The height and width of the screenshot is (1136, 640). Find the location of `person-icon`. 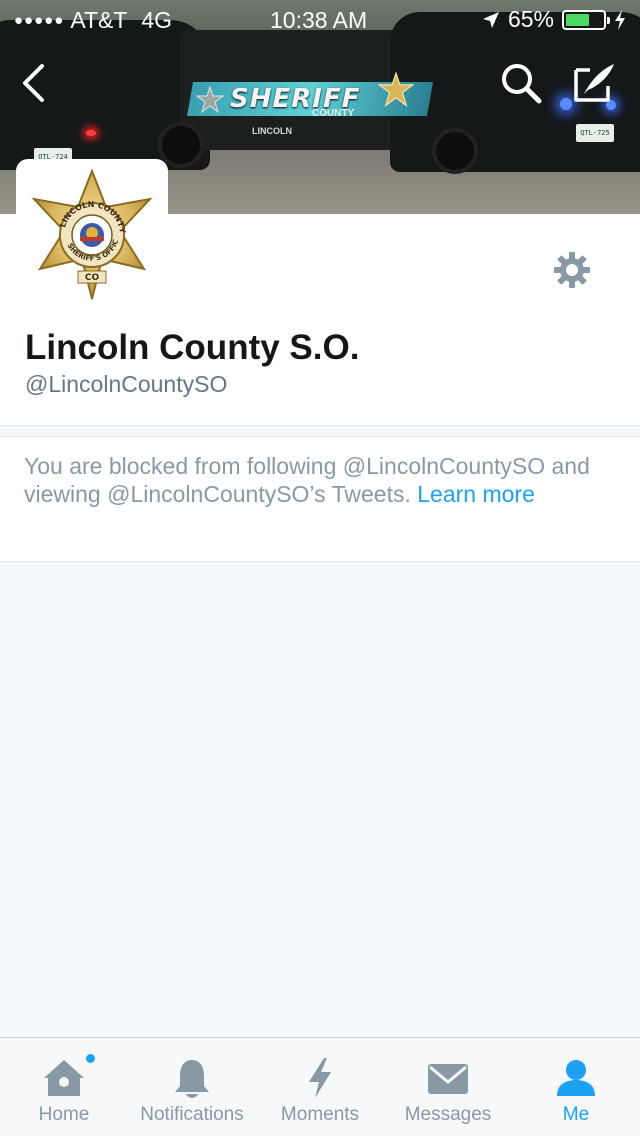

person-icon is located at coordinates (576, 1078).